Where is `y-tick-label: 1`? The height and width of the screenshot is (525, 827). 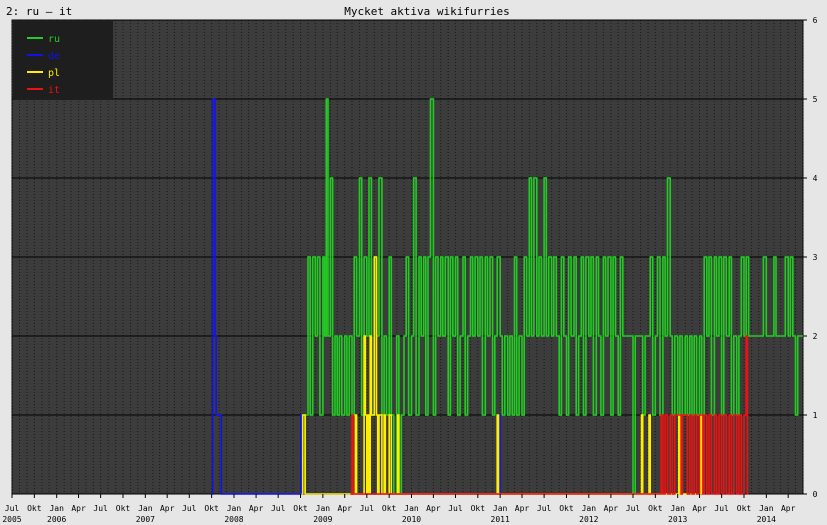
y-tick-label: 1 is located at coordinates (815, 415).